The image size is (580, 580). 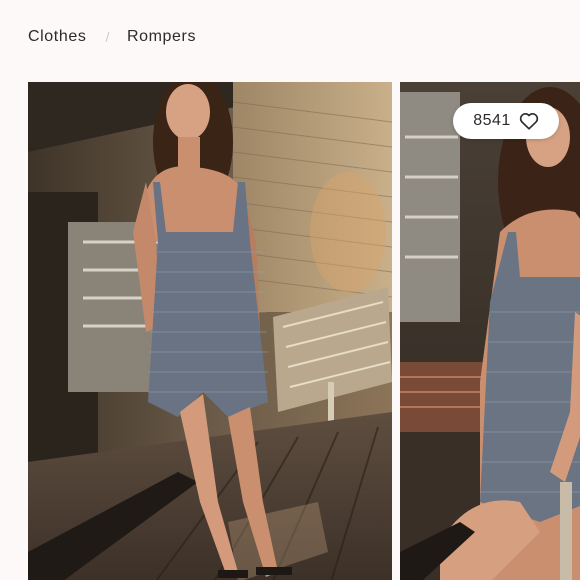 What do you see at coordinates (112, 37) in the screenshot?
I see `breadcrumb: Clothes / Rompers` at bounding box center [112, 37].